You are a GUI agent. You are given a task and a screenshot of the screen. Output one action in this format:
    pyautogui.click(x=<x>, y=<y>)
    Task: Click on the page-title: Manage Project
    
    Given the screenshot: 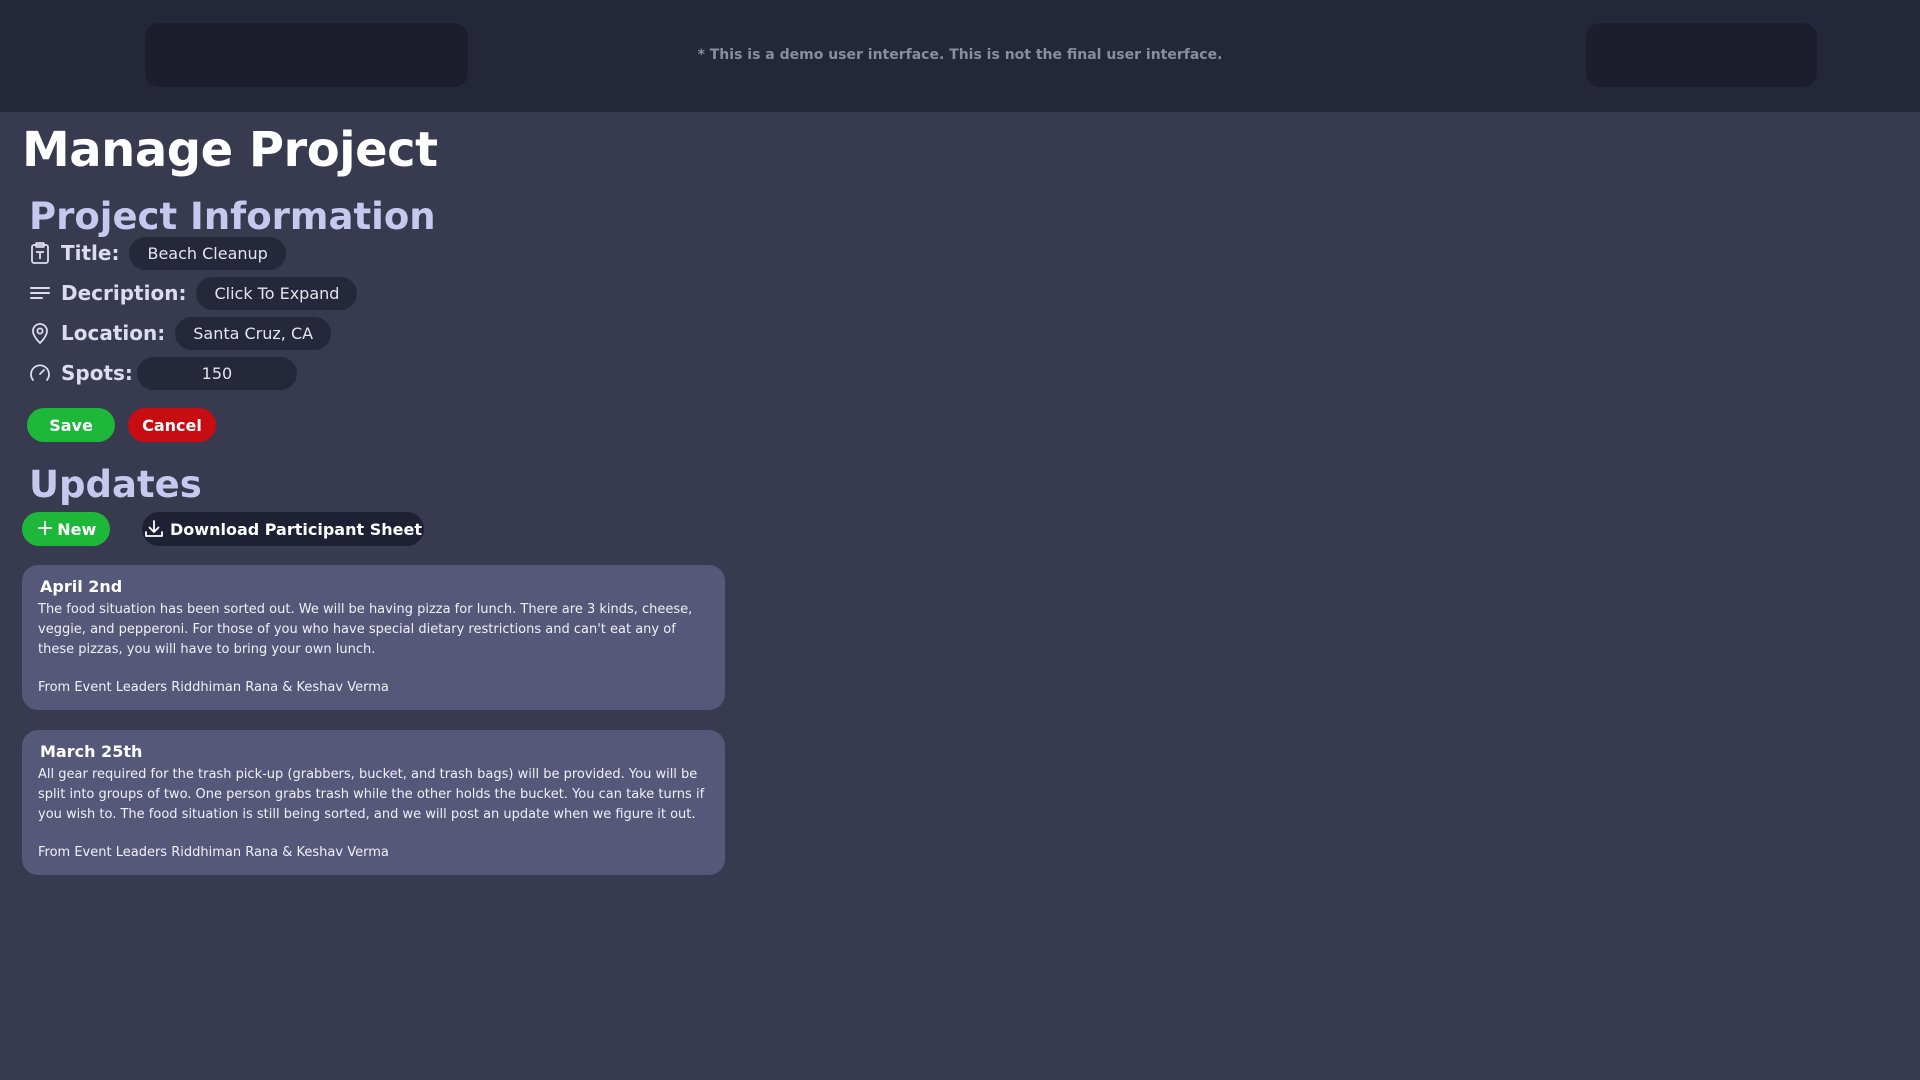 What is the action you would take?
    pyautogui.click(x=230, y=150)
    